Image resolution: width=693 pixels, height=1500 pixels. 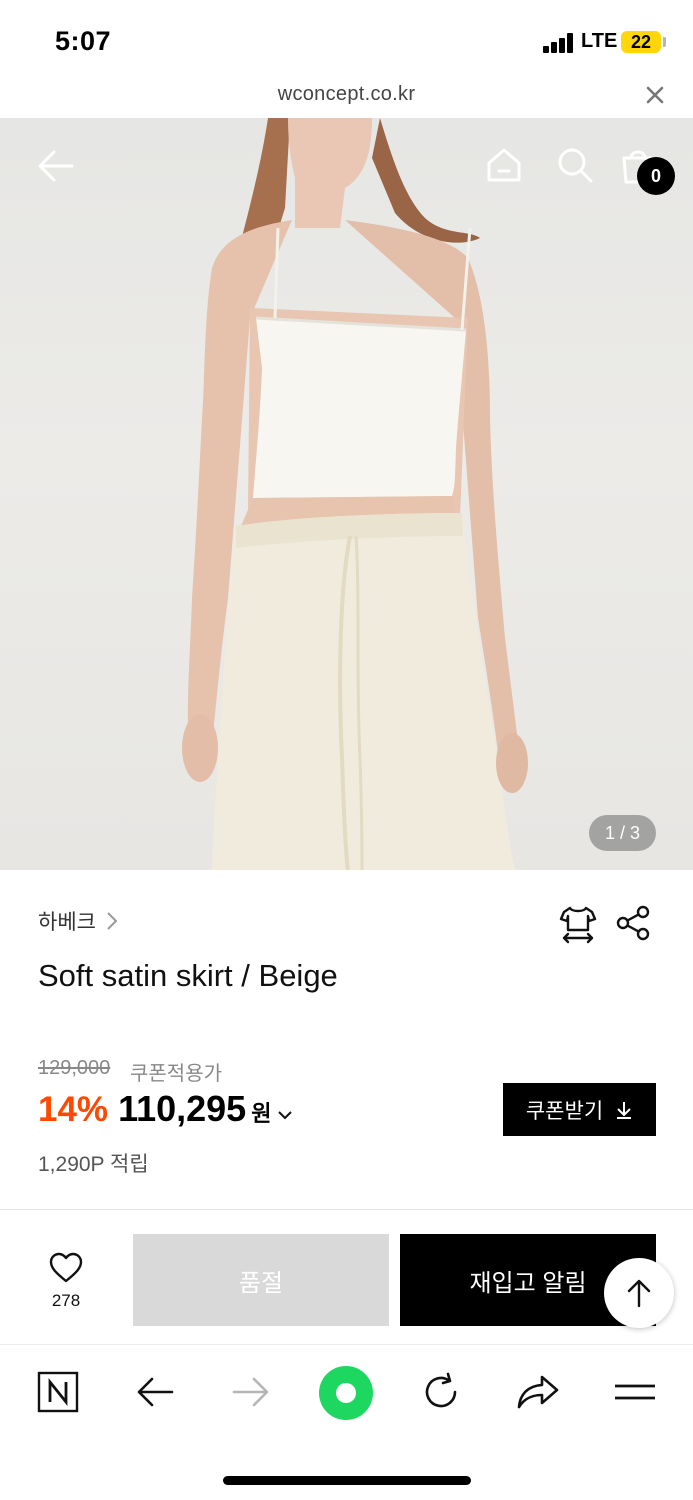 What do you see at coordinates (347, 1480) in the screenshot?
I see `home-indicator` at bounding box center [347, 1480].